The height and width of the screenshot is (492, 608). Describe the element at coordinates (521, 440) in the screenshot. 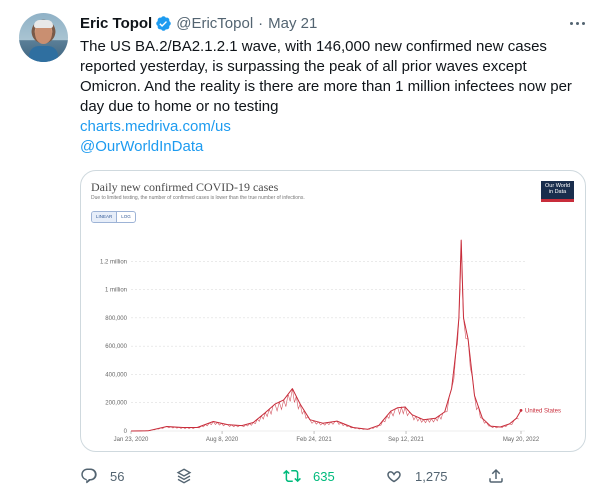

I see `x-tick-label: May 20, 2022` at that location.